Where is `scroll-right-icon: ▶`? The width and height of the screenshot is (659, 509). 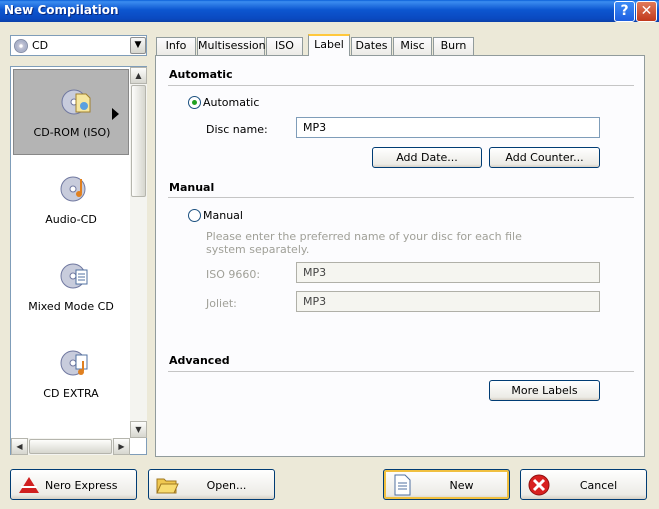 scroll-right-icon: ▶ is located at coordinates (121, 446).